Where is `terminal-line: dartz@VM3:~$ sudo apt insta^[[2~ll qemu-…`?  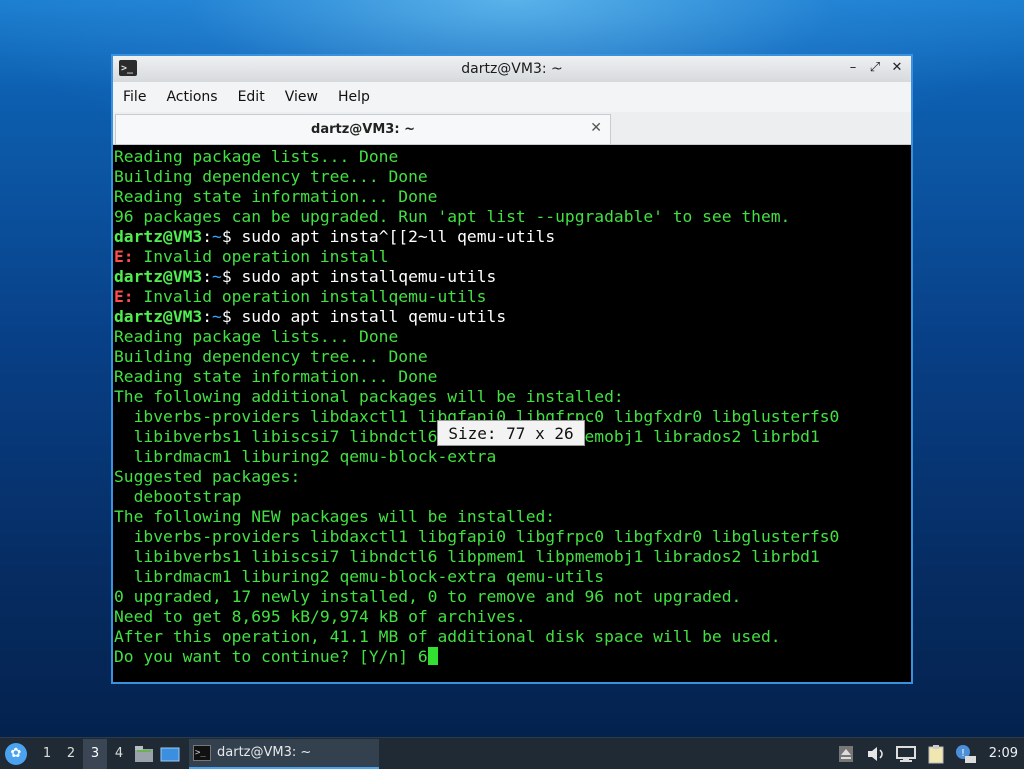 terminal-line: dartz@VM3:~$ sudo apt insta^[[2~ll qemu-… is located at coordinates (512, 237).